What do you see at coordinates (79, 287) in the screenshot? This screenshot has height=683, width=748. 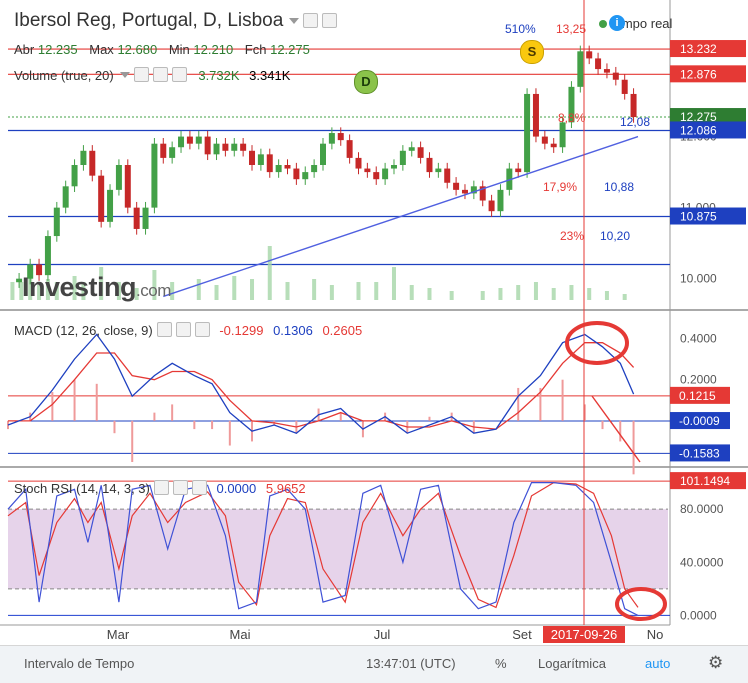 I see `logo-text: Investing` at bounding box center [79, 287].